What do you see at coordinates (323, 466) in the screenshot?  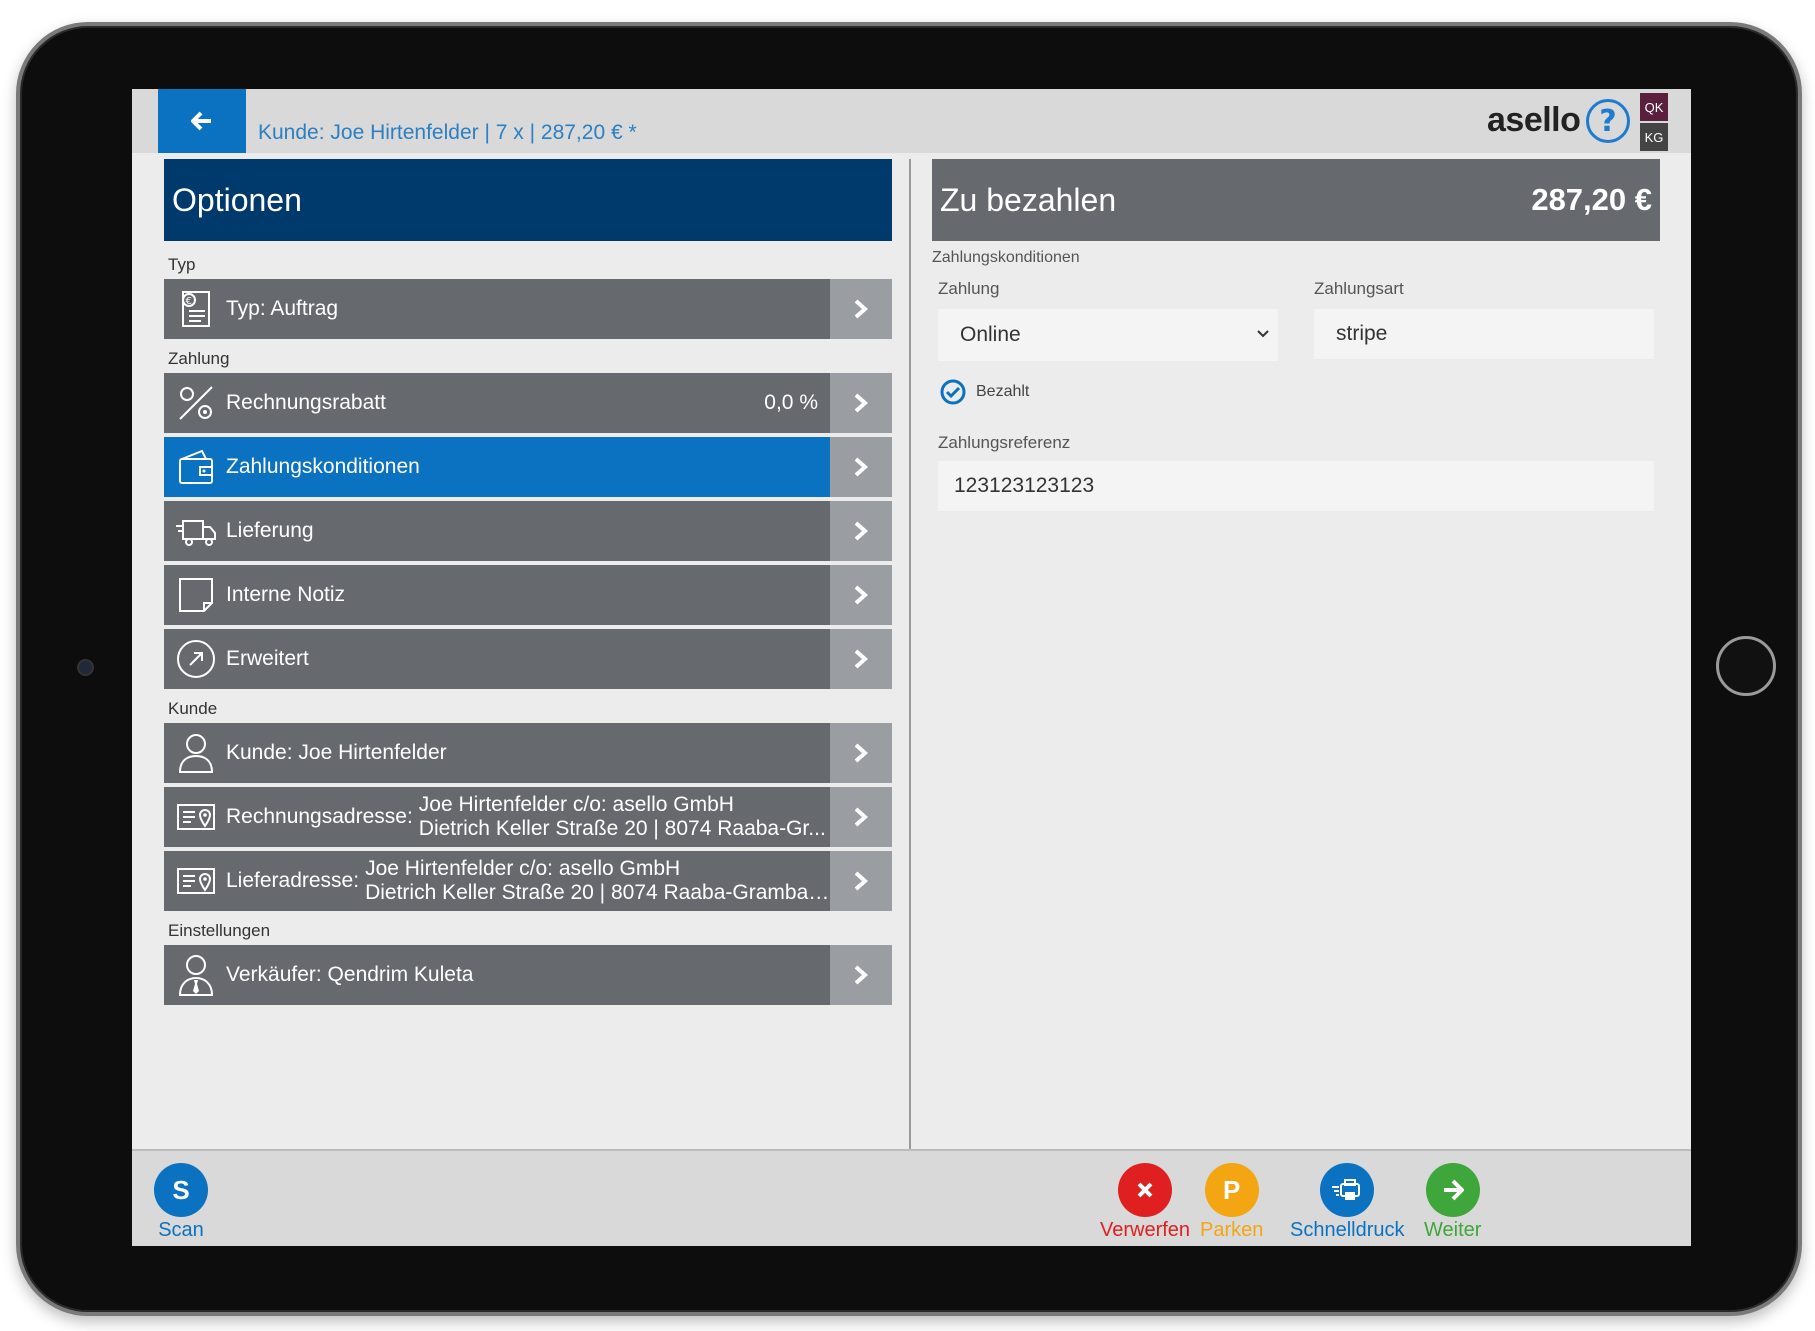 I see `row-zahlungskonditionen-label: Zahlungskonditionen` at bounding box center [323, 466].